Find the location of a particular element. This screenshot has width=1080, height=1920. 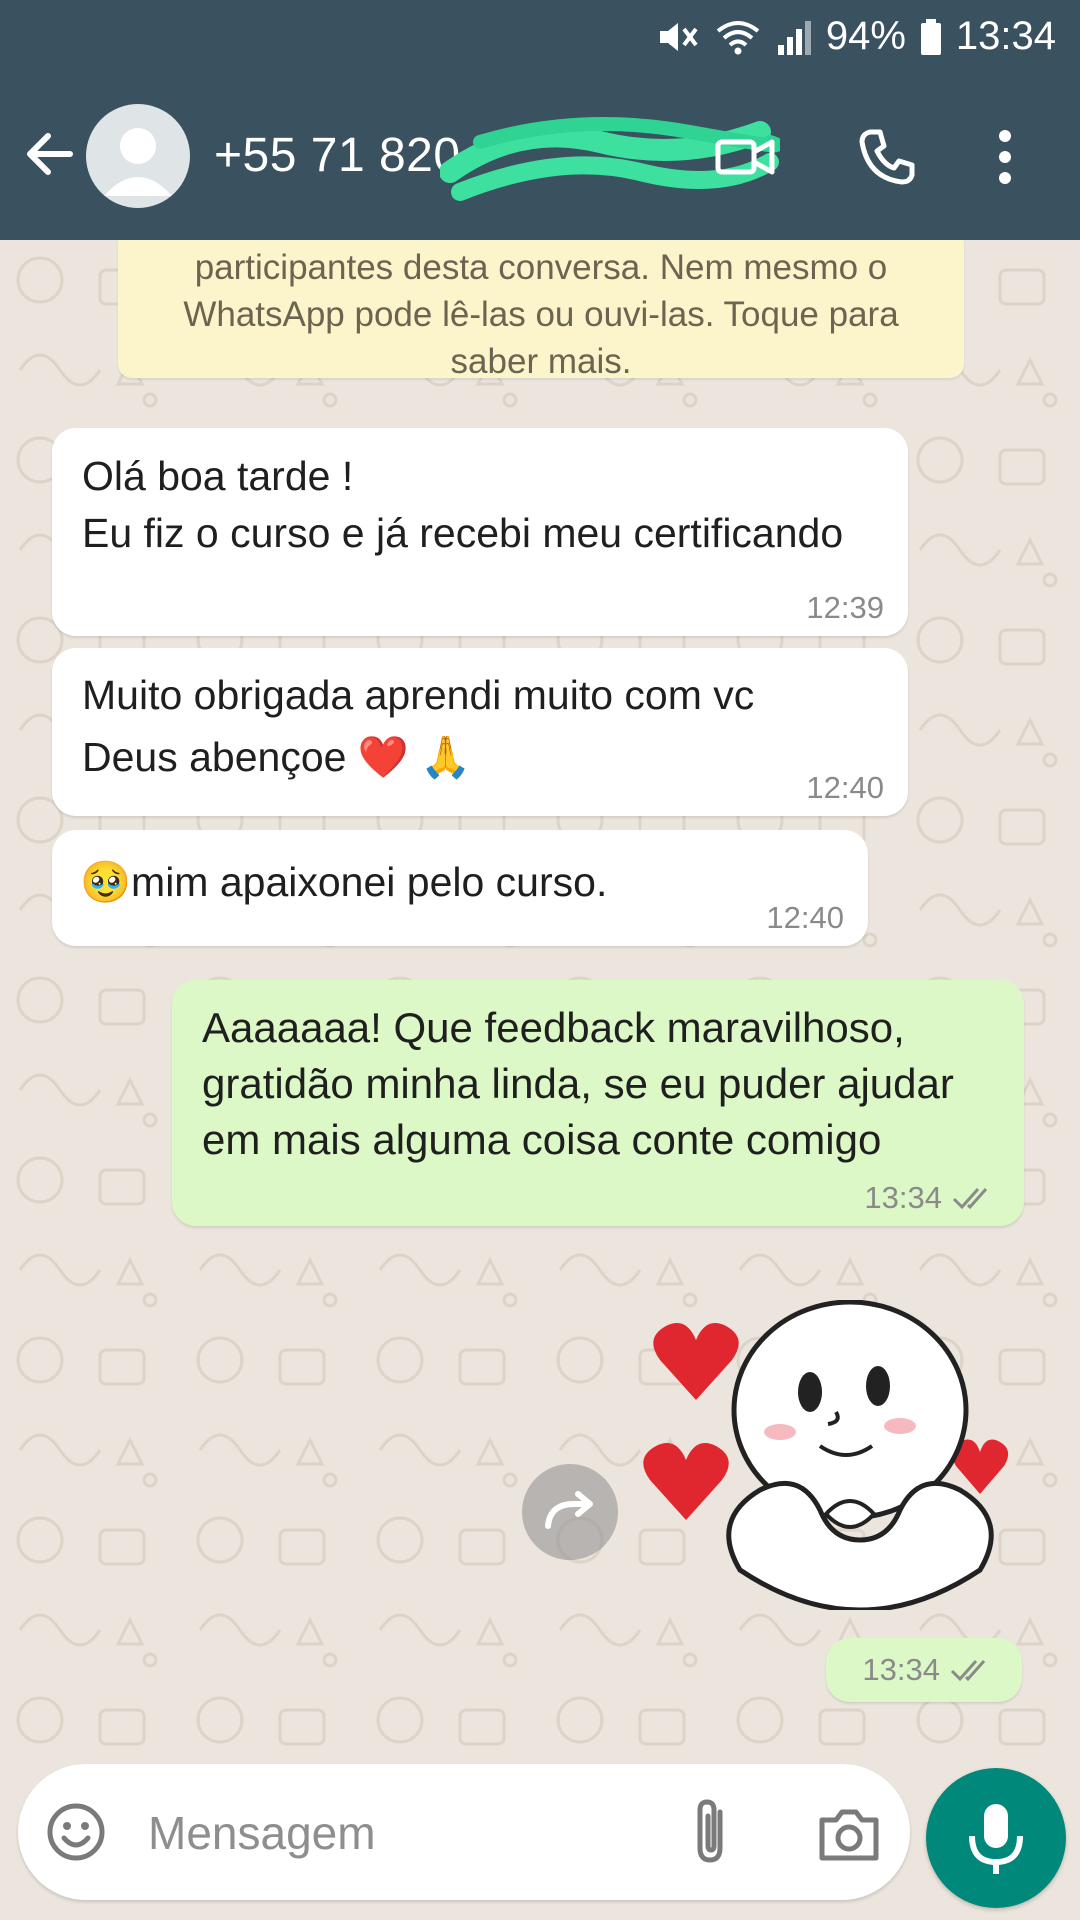

mute-icon is located at coordinates (678, 36).